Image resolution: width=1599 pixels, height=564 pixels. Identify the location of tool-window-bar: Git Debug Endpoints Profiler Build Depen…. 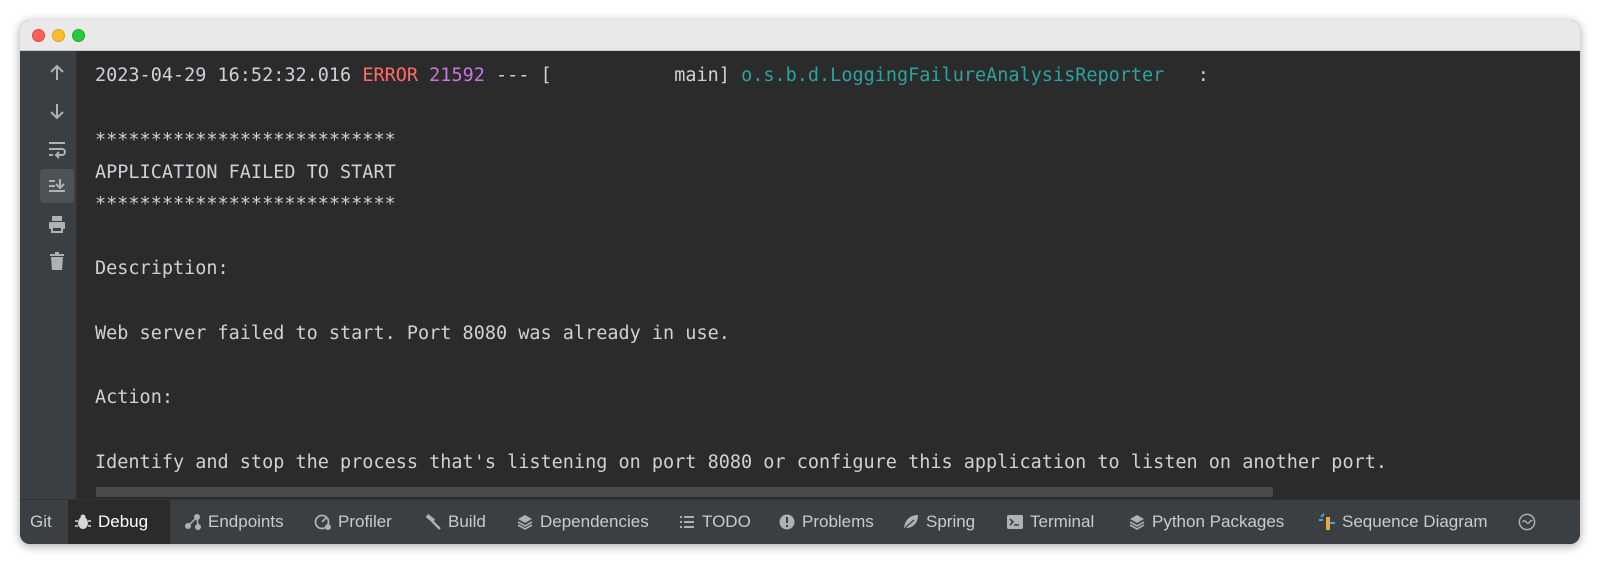
(800, 521).